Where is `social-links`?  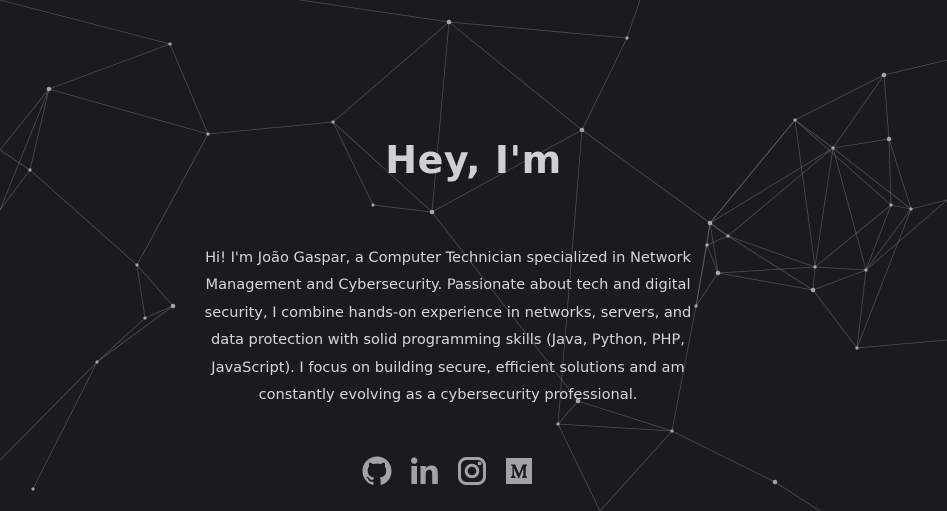 social-links is located at coordinates (448, 471).